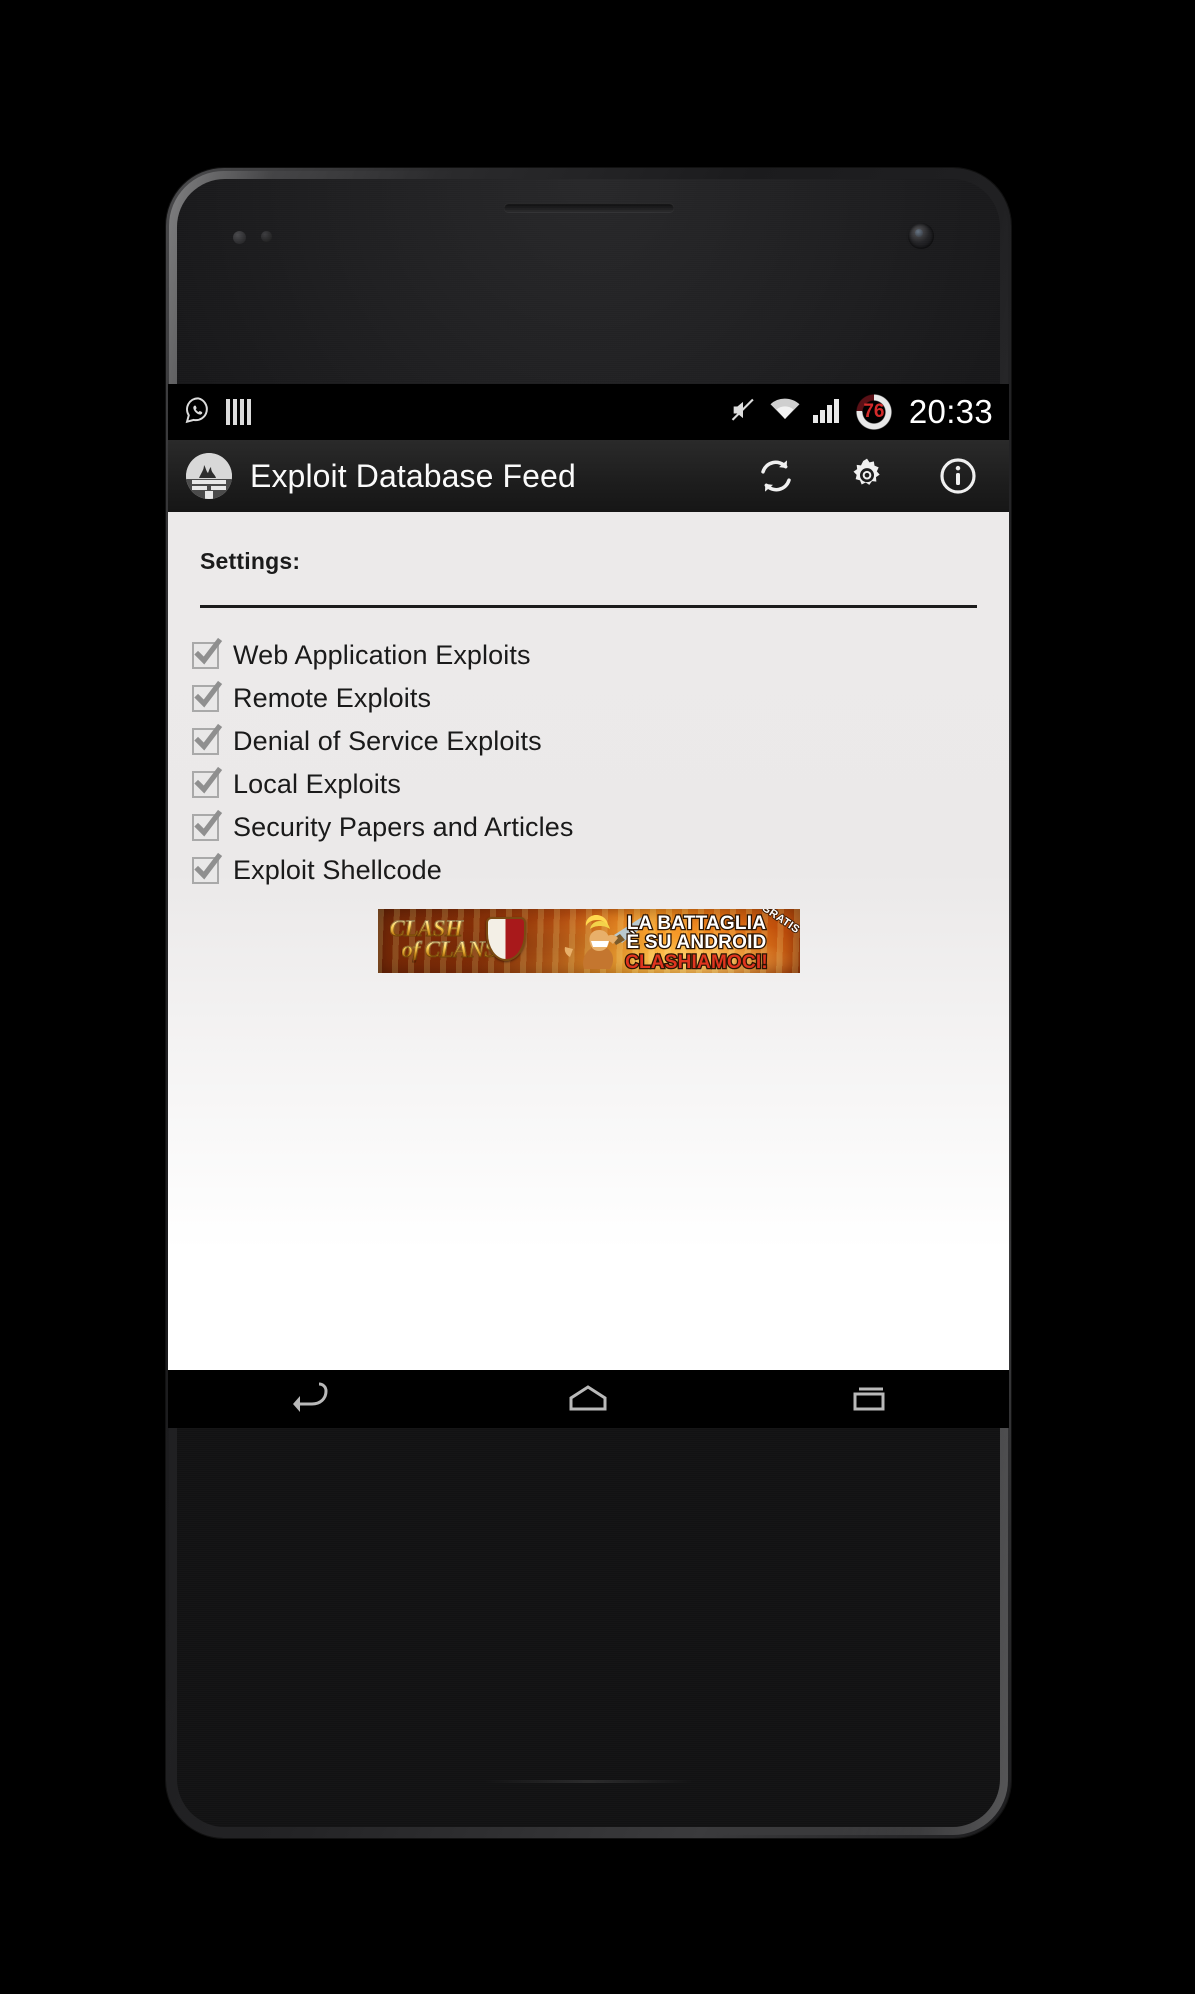 The width and height of the screenshot is (1195, 1994). What do you see at coordinates (413, 475) in the screenshot?
I see `page-title: Exploit Database Feed` at bounding box center [413, 475].